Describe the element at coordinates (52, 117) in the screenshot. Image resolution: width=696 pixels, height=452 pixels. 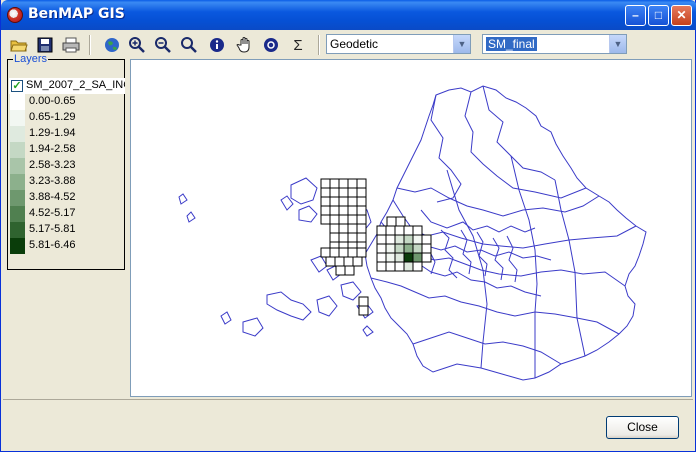
I see `legend-label: 0.65-1.29` at that location.